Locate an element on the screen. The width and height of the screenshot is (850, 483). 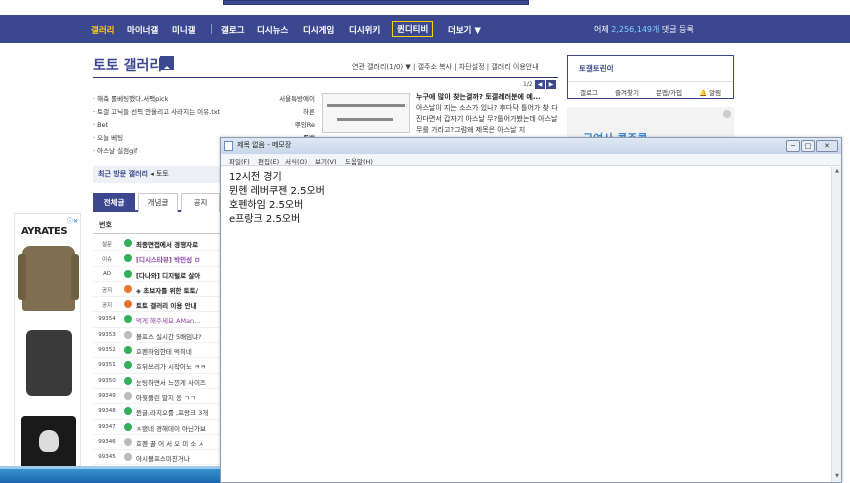
gallog-link: 갤로그 is located at coordinates (589, 92).